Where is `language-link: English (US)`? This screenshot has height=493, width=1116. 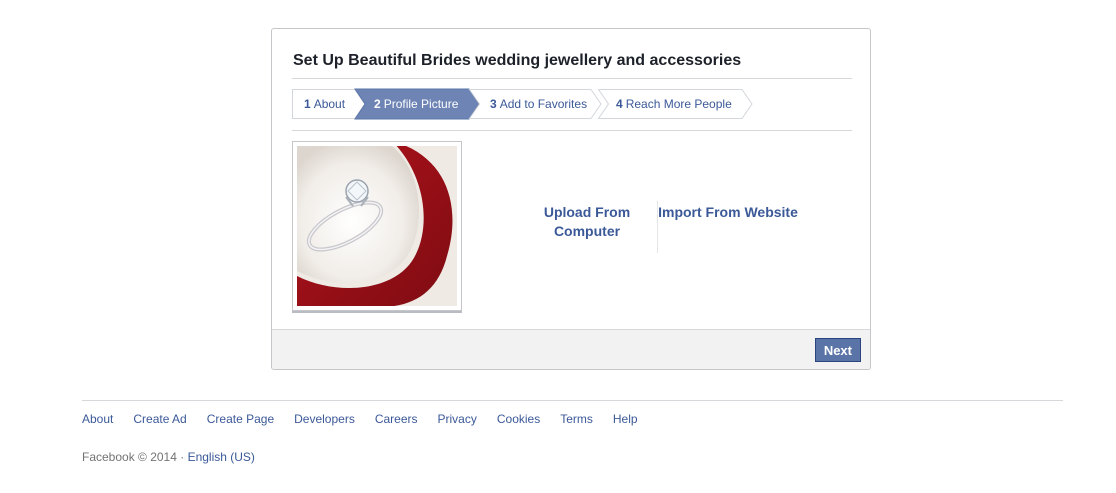
language-link: English (US) is located at coordinates (221, 457).